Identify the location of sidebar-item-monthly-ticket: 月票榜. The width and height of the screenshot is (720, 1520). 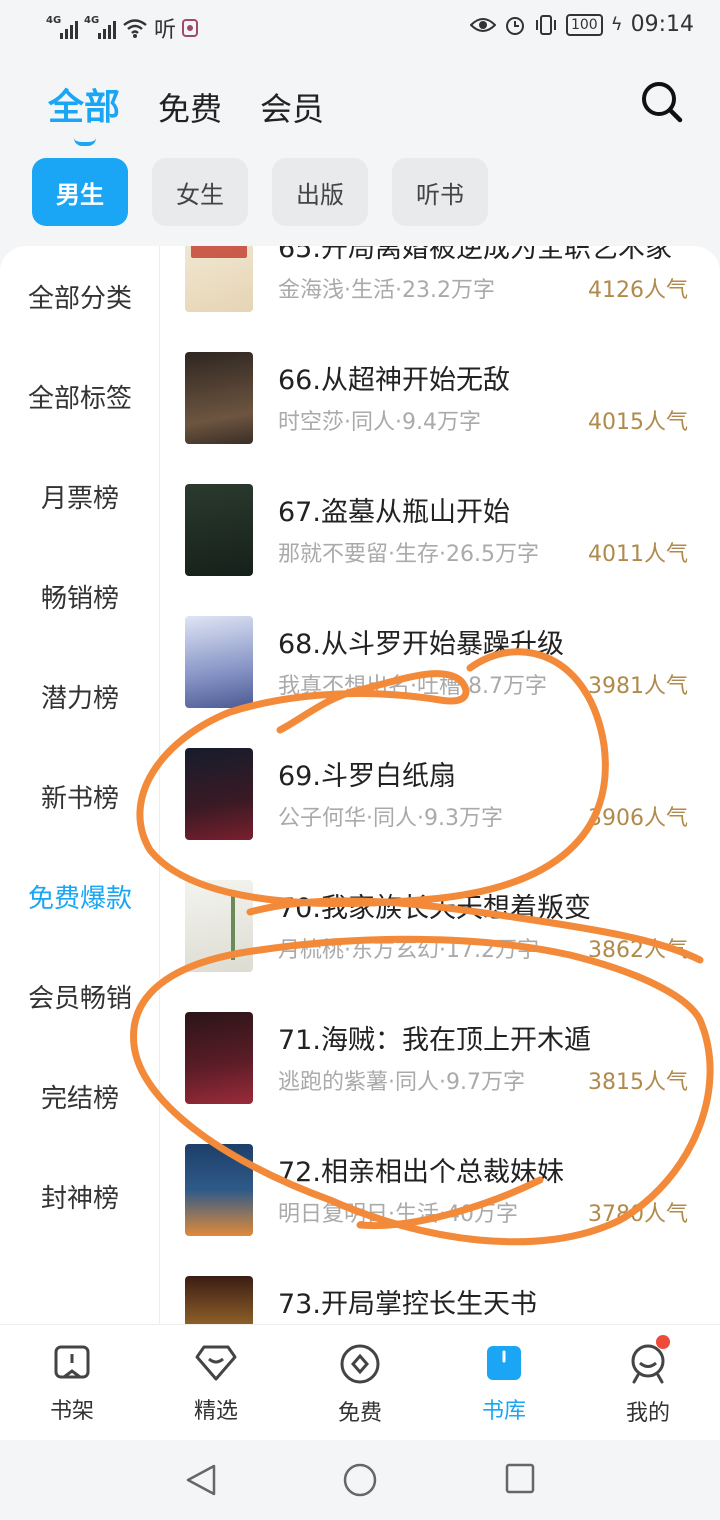
(80, 496).